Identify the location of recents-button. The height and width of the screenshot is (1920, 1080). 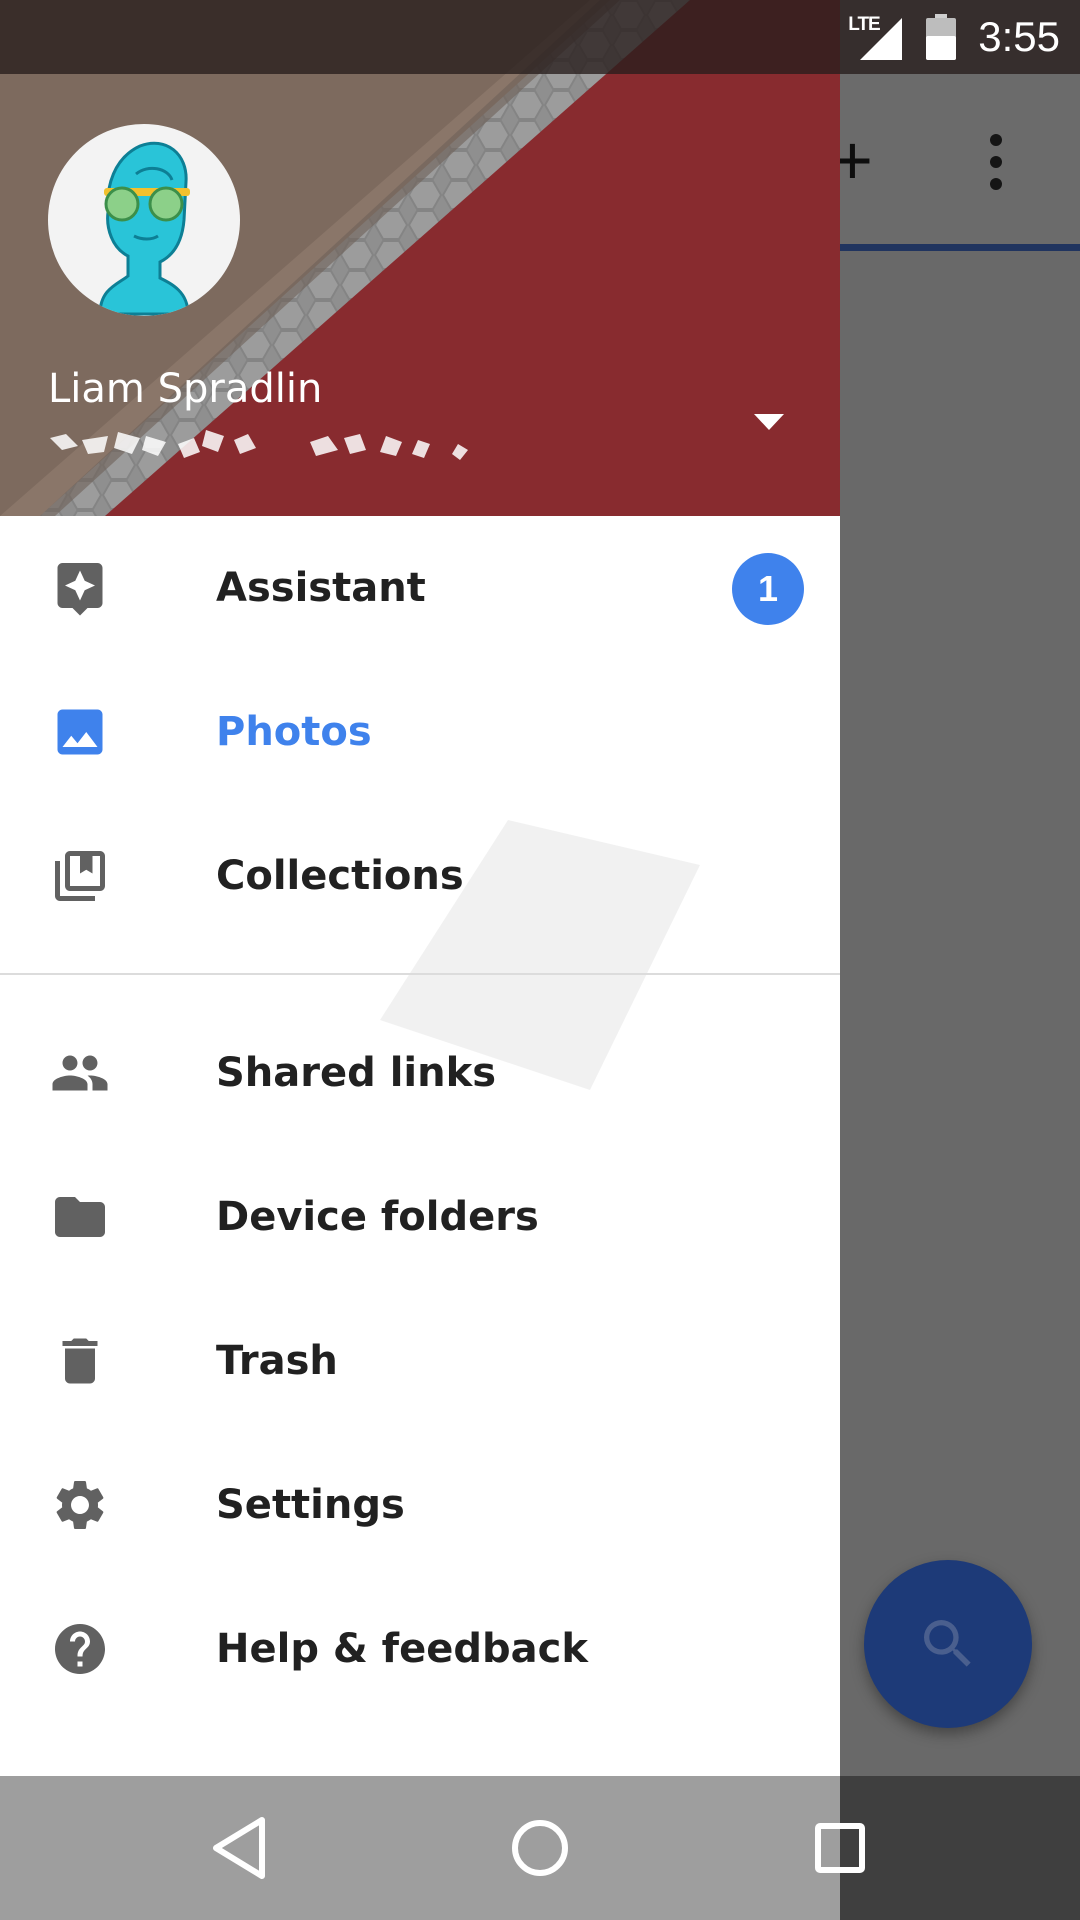
(840, 1848).